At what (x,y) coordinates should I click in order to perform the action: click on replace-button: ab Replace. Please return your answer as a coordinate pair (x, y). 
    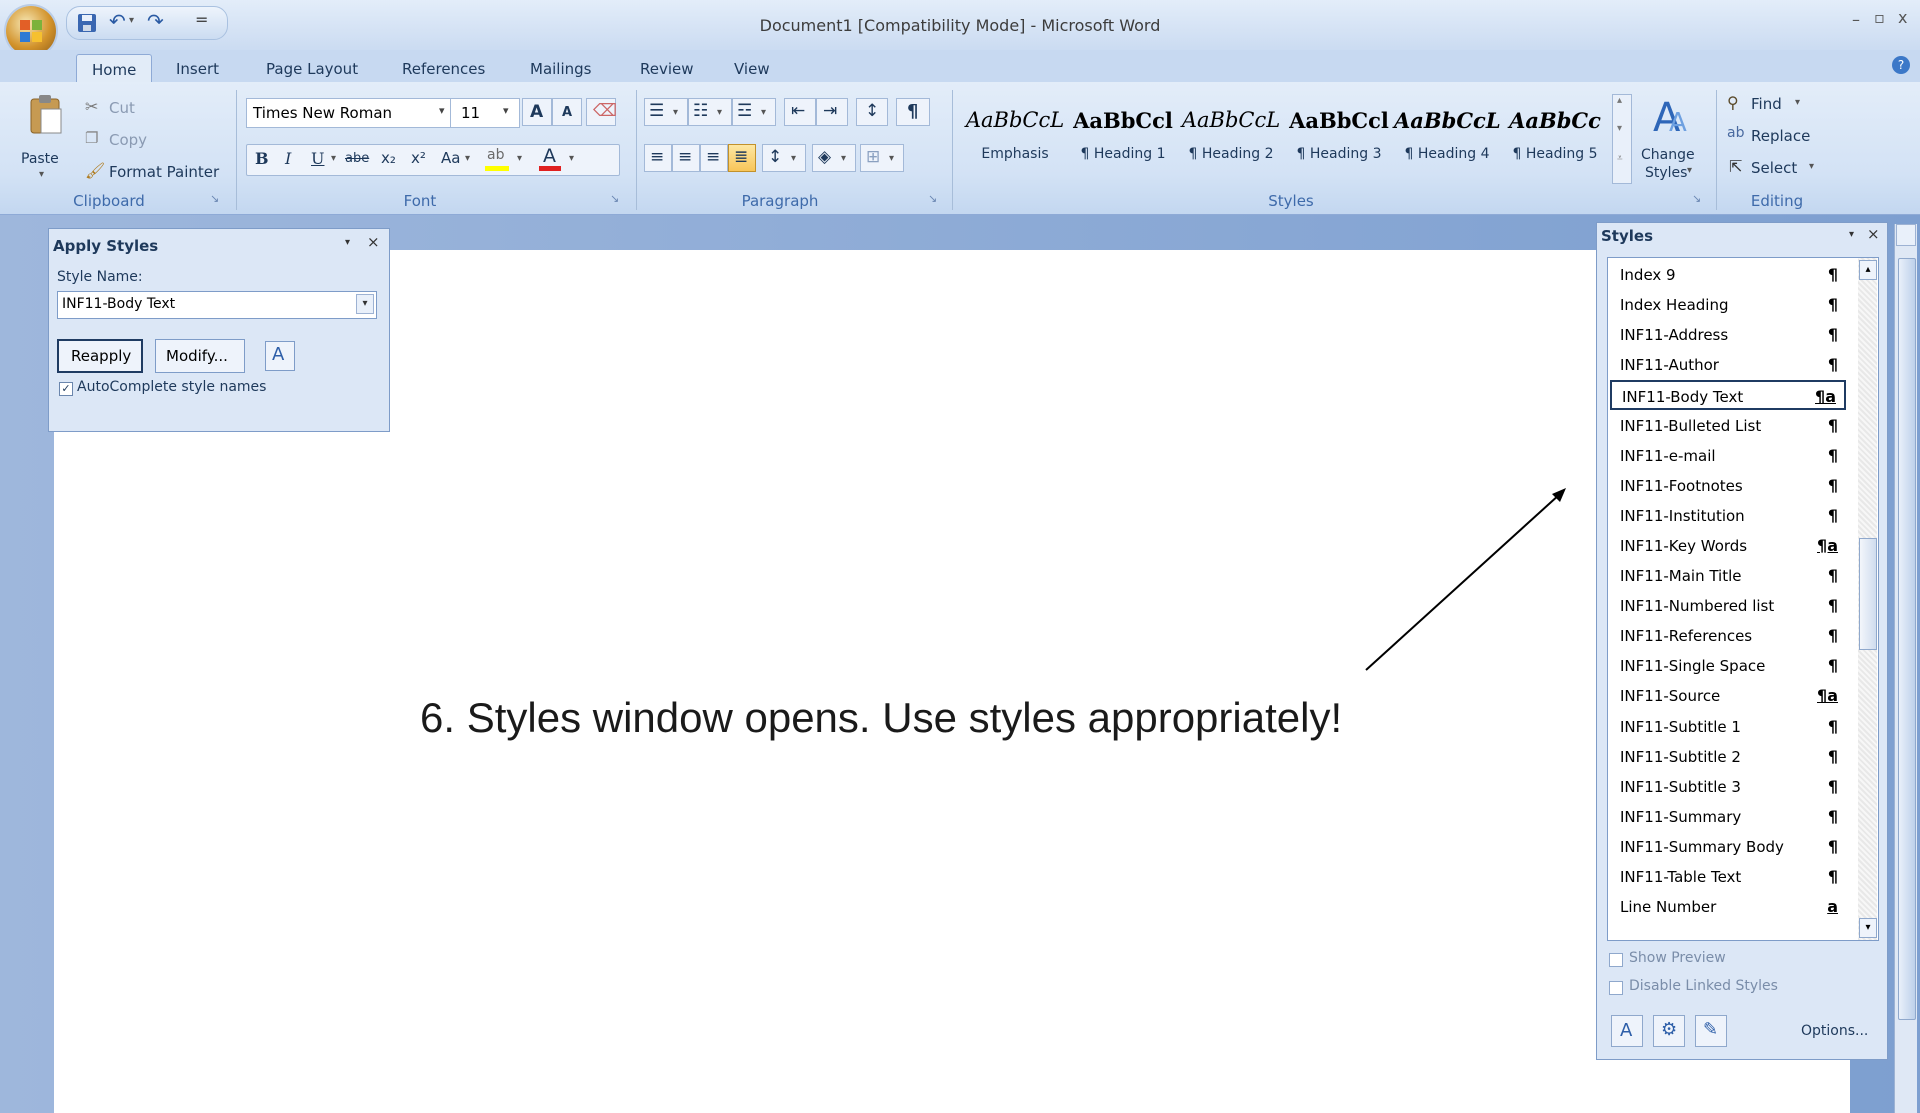
    Looking at the image, I should click on (1779, 137).